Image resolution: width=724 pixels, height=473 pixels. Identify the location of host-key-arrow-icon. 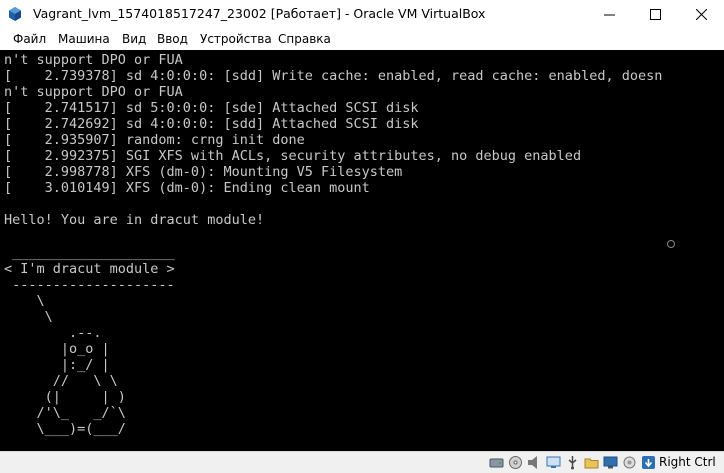
(648, 462).